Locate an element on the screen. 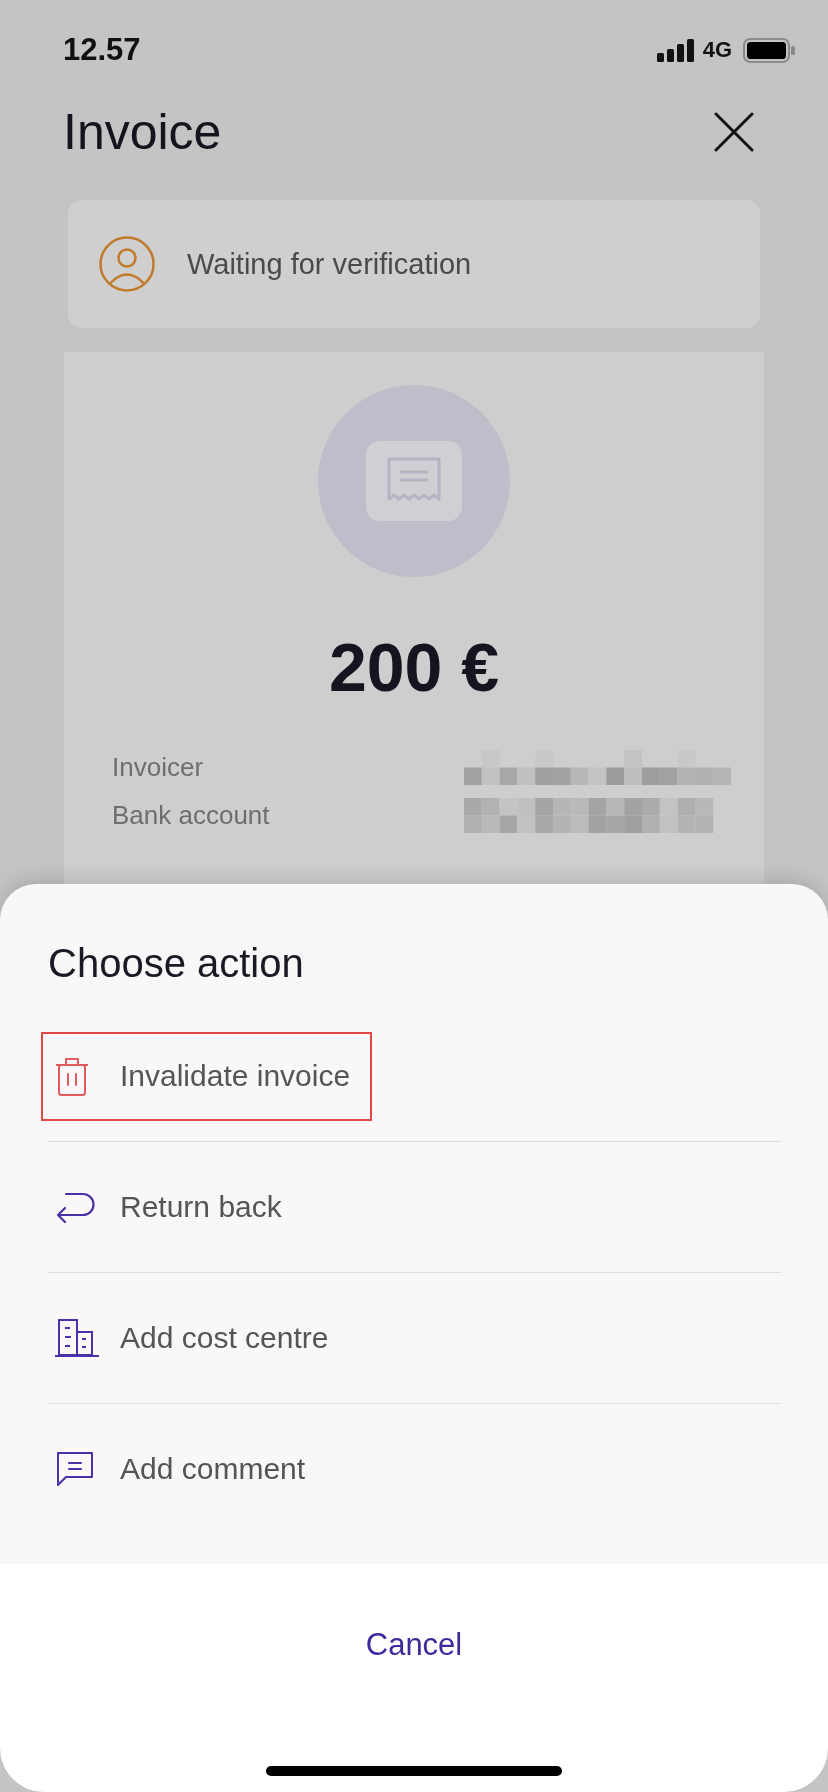  building-icon is located at coordinates (77, 1338).